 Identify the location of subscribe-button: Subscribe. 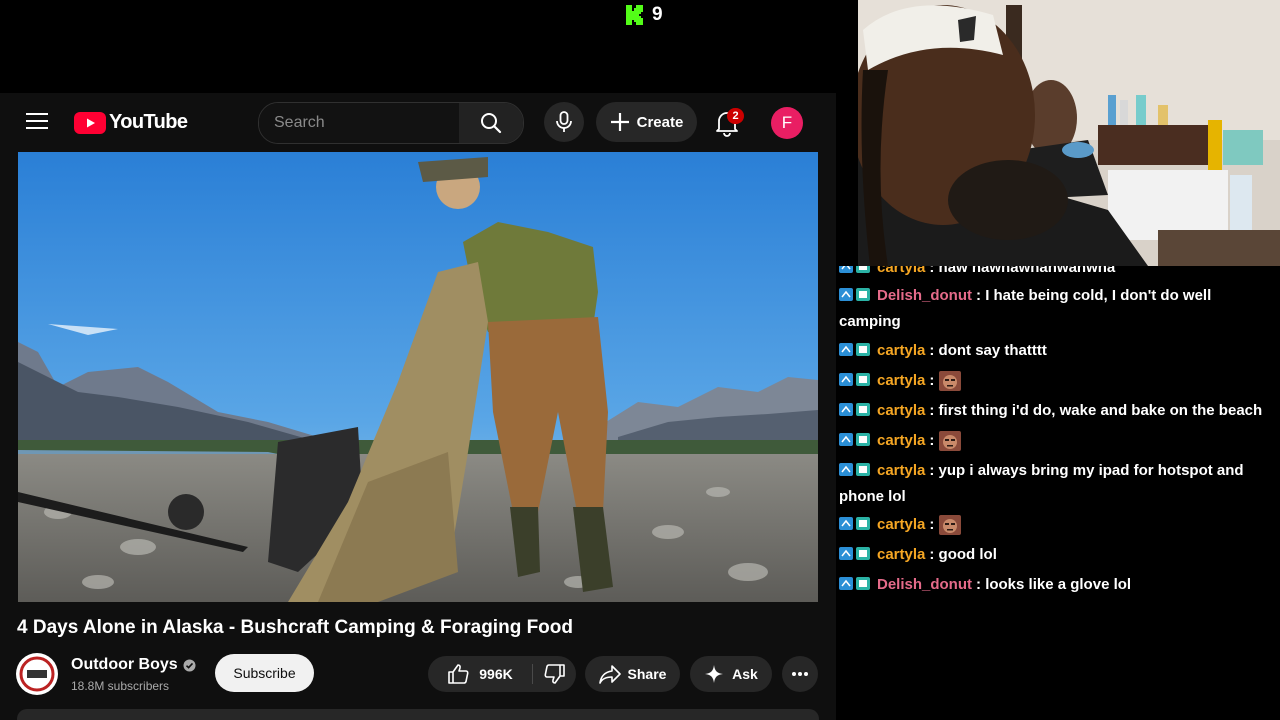
(264, 673).